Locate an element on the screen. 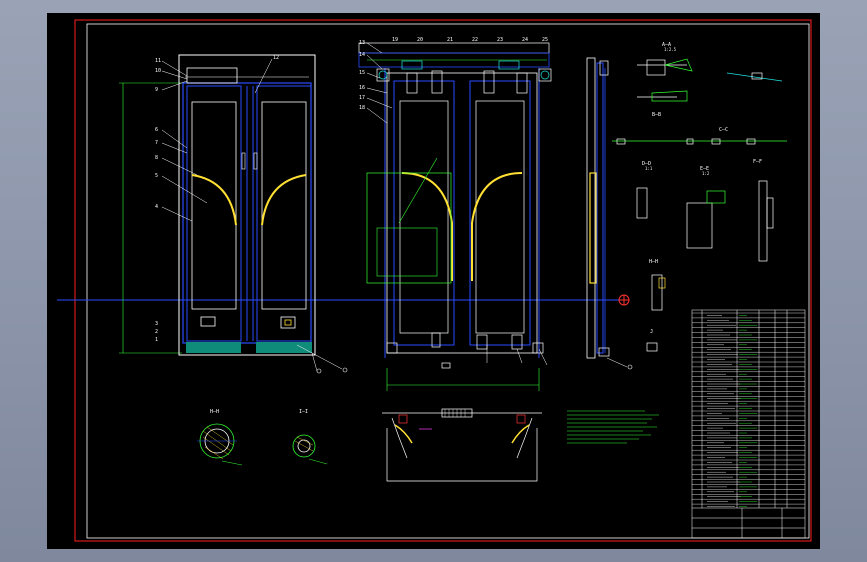  label-b-b: B—B is located at coordinates (656, 115).